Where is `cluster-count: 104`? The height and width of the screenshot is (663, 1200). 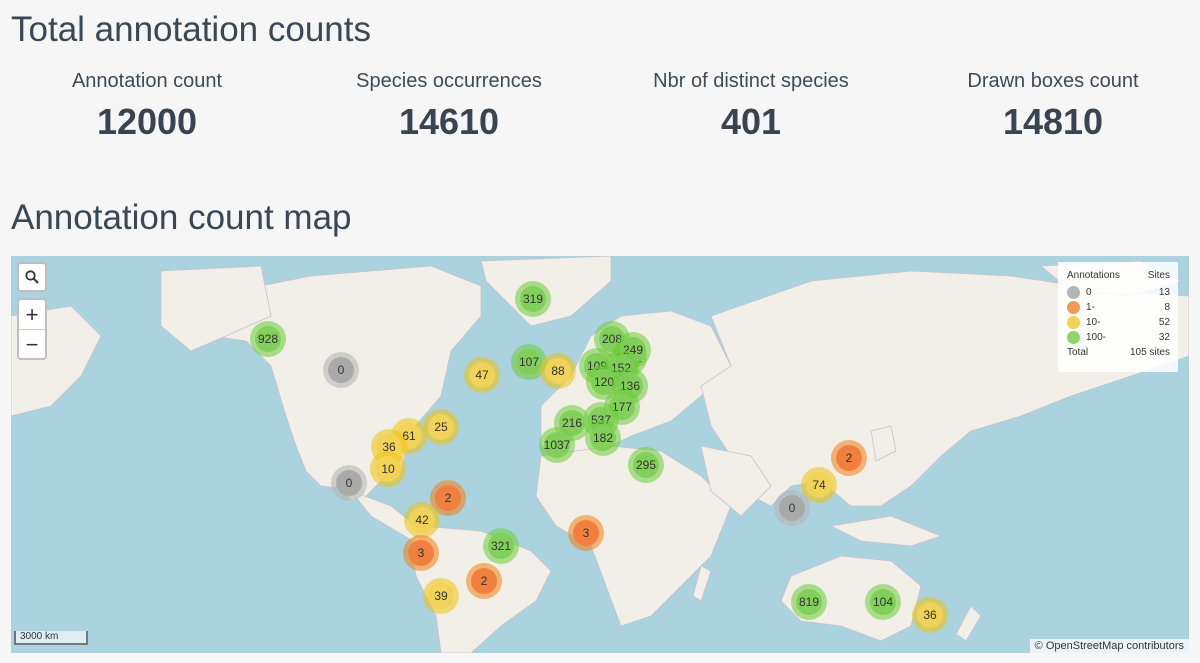 cluster-count: 104 is located at coordinates (883, 602).